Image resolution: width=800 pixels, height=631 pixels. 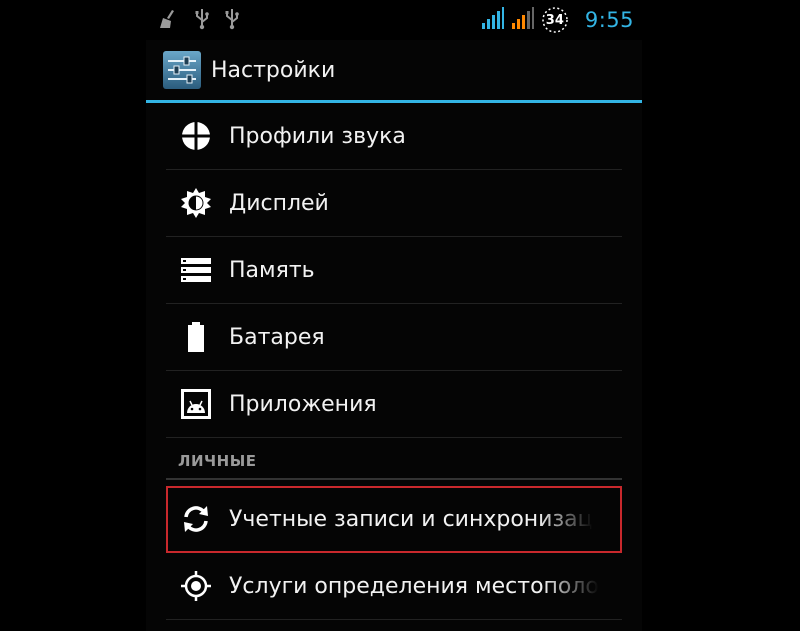 I want to click on settings-item-sound-profiles: Профили звука, so click(x=394, y=136).